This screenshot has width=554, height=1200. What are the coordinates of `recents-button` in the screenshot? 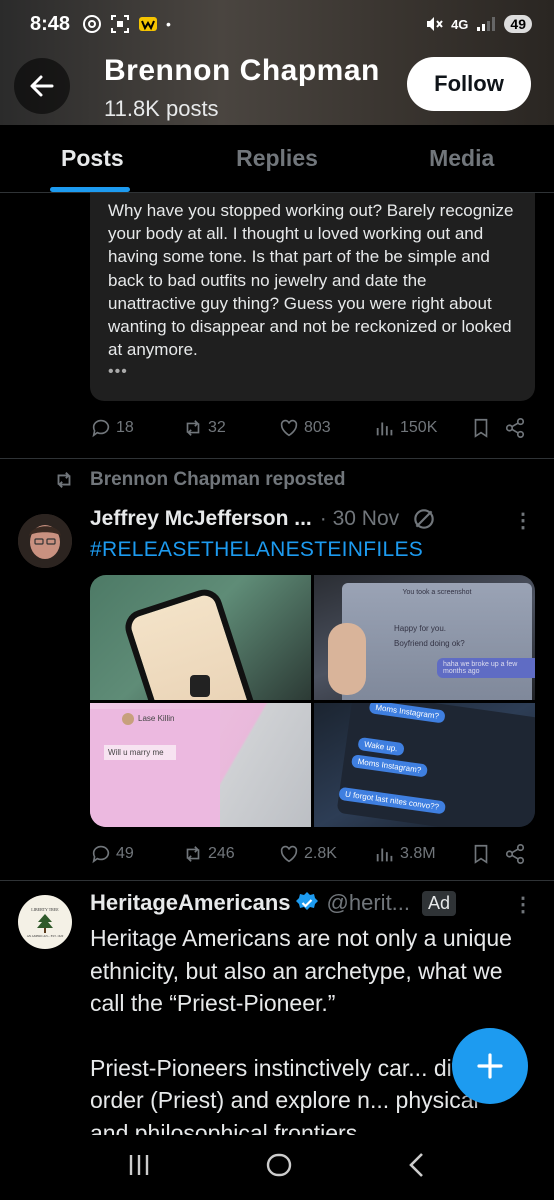 It's located at (139, 1167).